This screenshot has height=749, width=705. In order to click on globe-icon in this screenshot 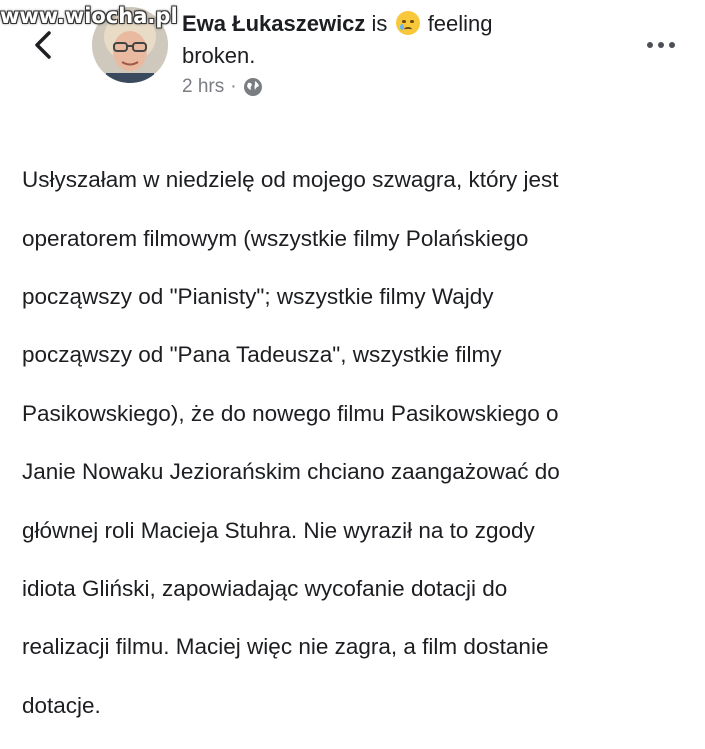, I will do `click(252, 87)`.